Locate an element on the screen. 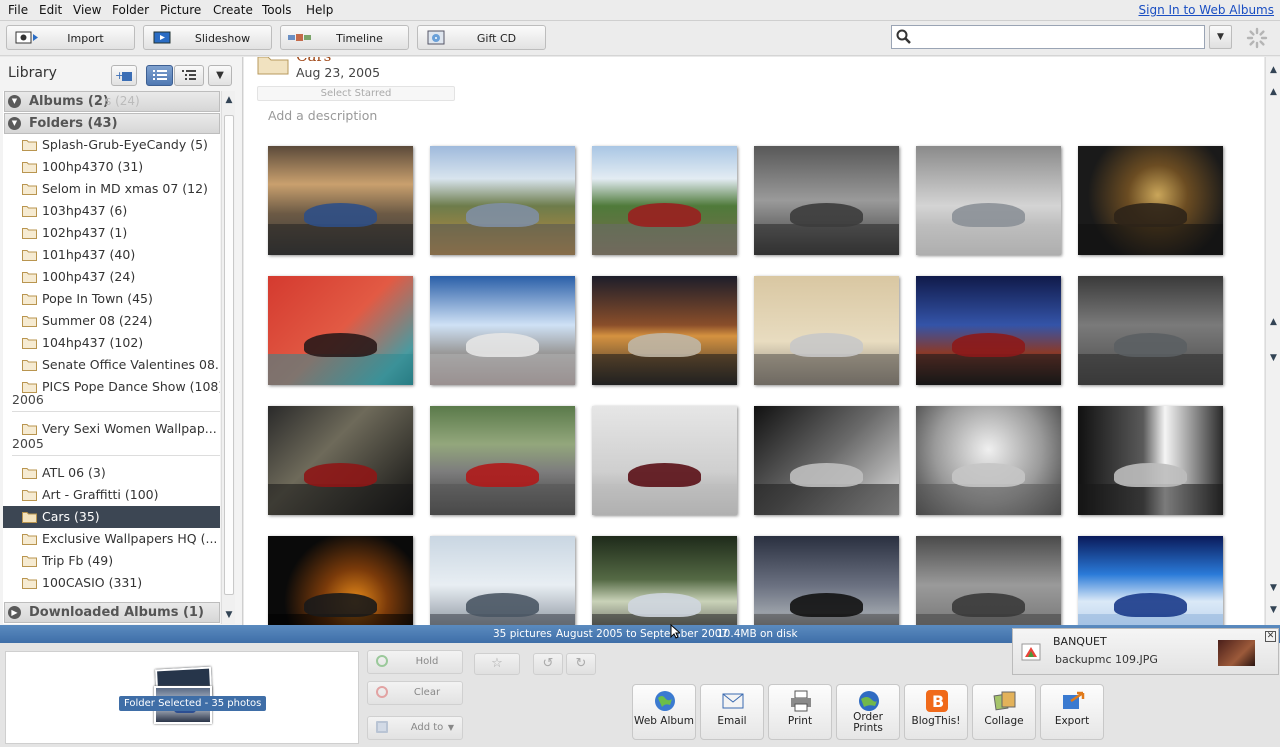 This screenshot has height=747, width=1280. photo-thumbnail-shelby-gt is located at coordinates (664, 580).